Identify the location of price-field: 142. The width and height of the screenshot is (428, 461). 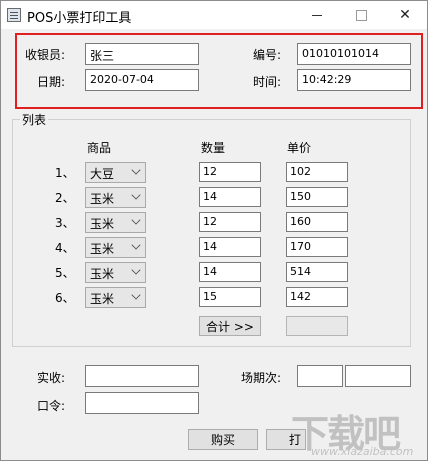
(317, 297).